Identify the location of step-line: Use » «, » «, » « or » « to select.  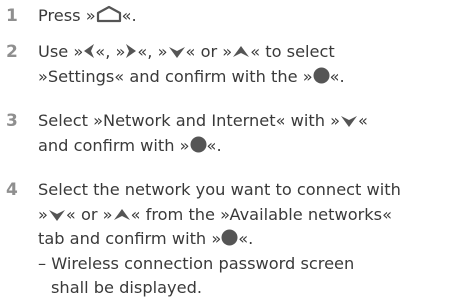
(191, 52).